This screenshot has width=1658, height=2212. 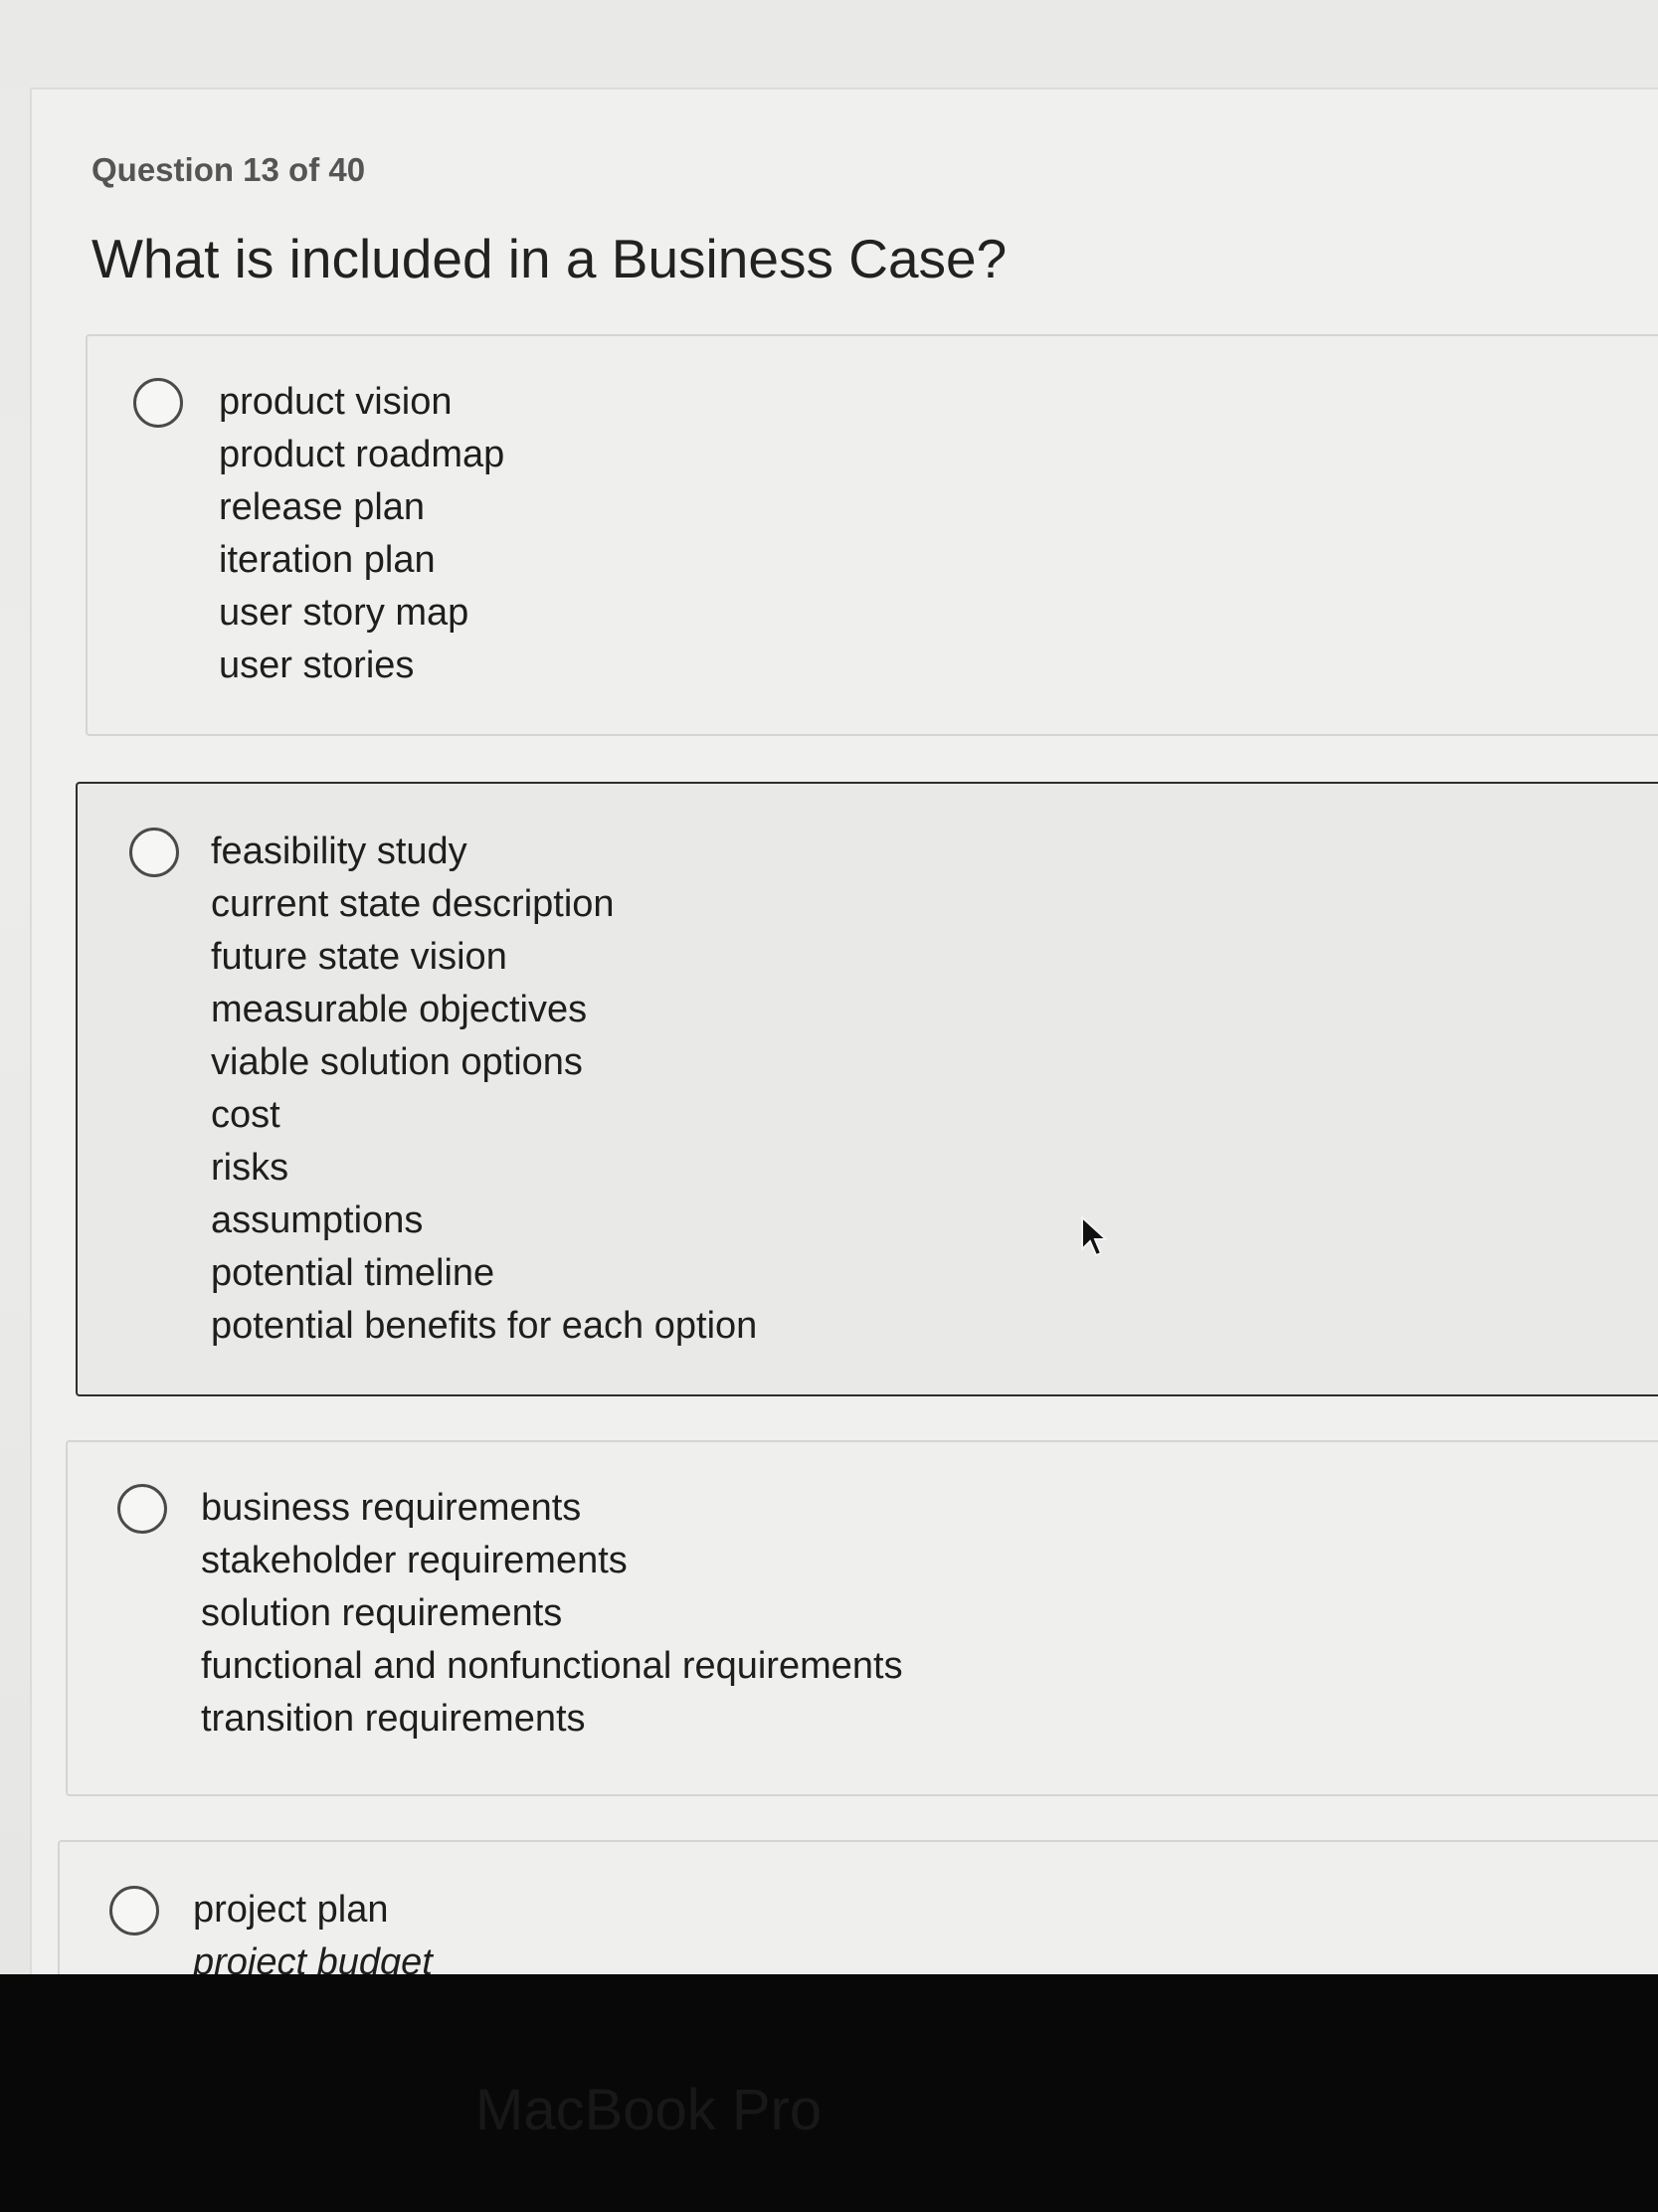 I want to click on question-text: What is included in a Business Case?, so click(x=550, y=258).